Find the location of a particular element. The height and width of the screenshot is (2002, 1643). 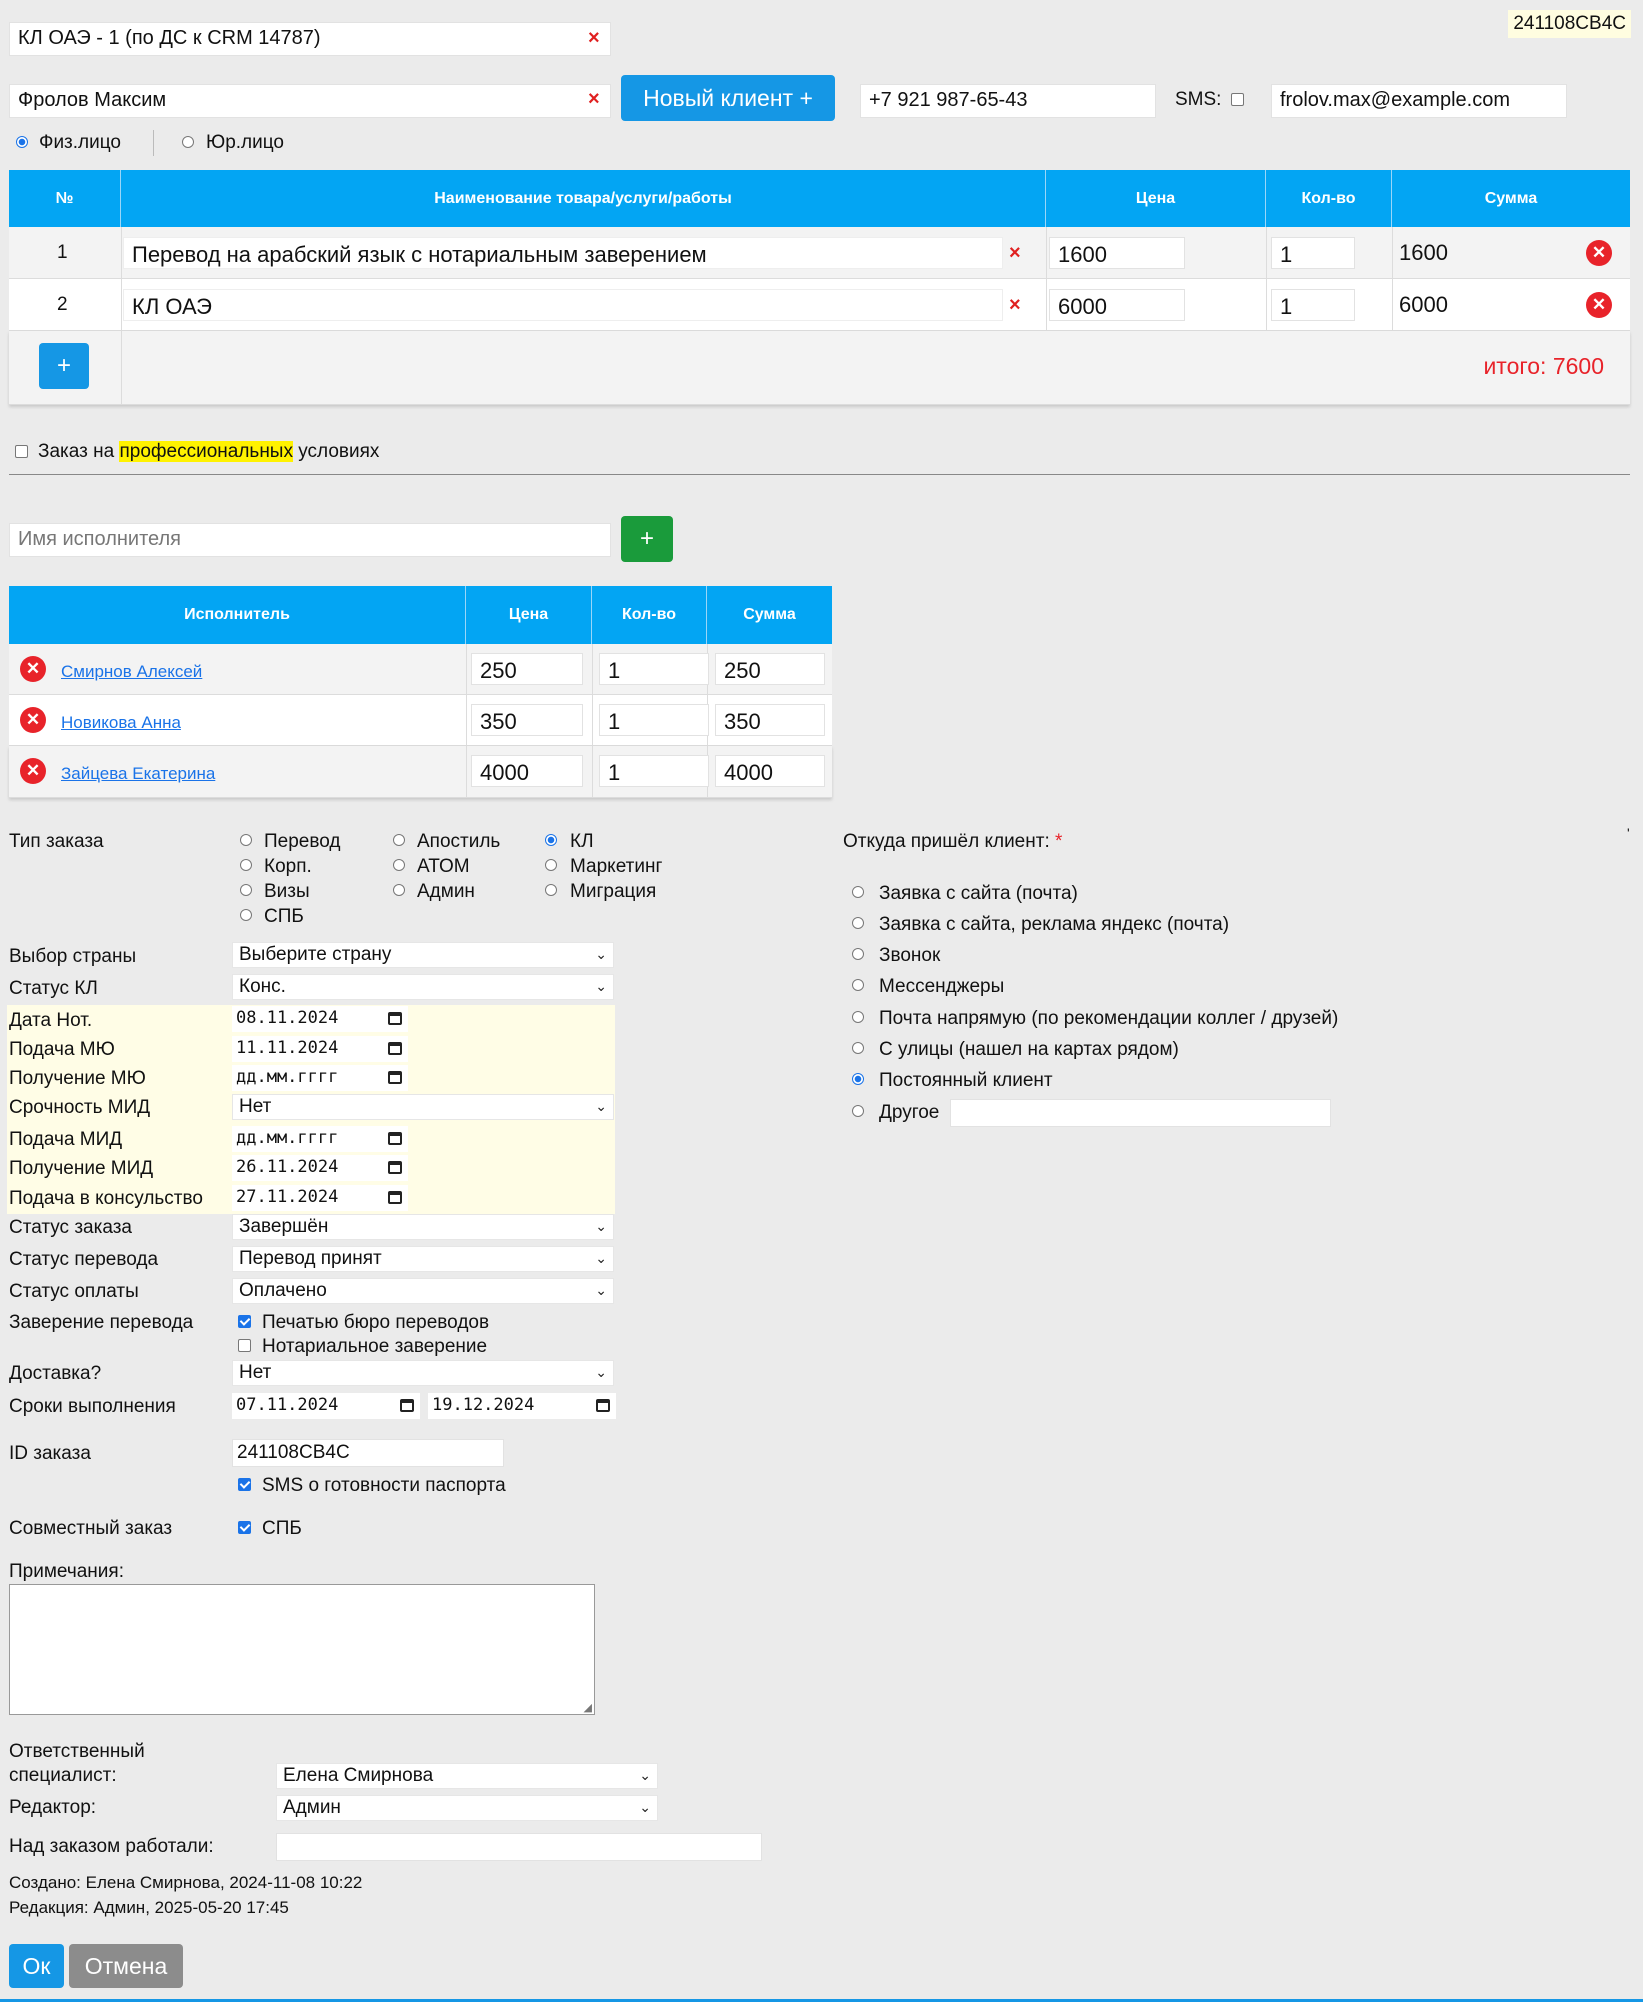

email-input: frolov.max@example.com is located at coordinates (1419, 101).